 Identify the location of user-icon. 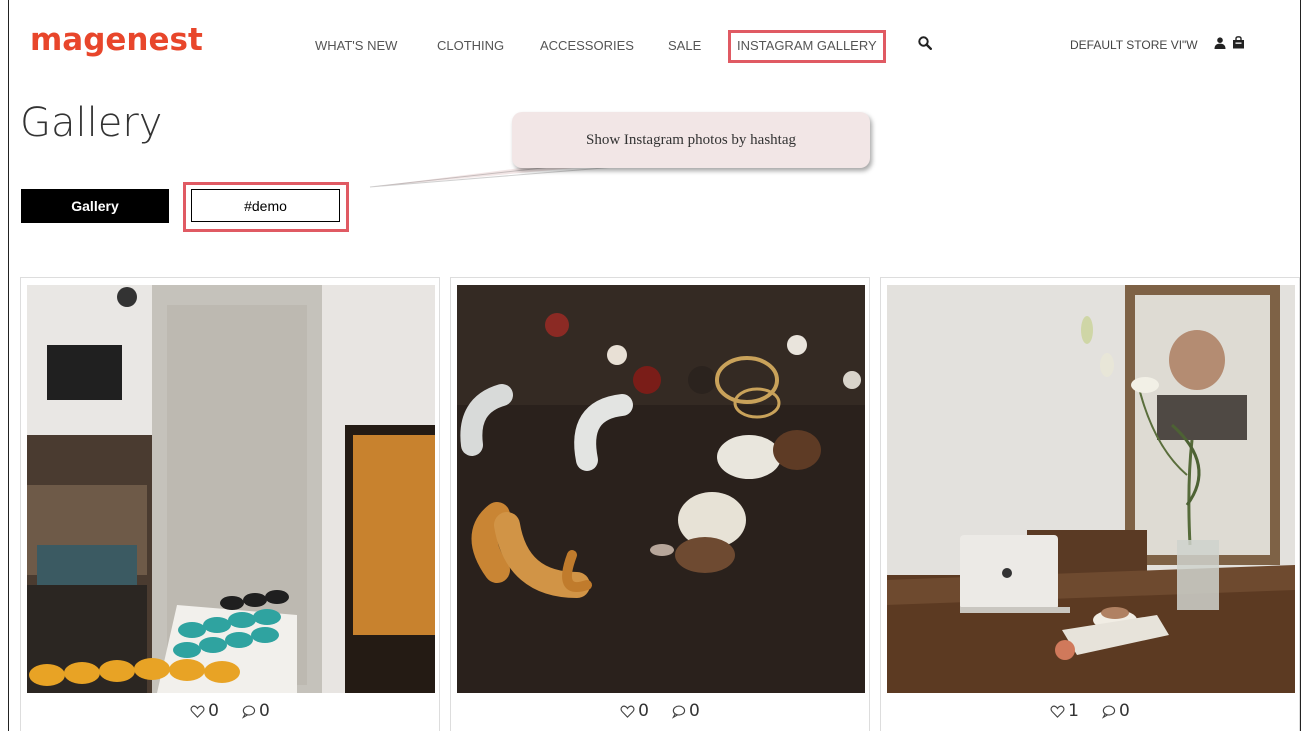
(1220, 43).